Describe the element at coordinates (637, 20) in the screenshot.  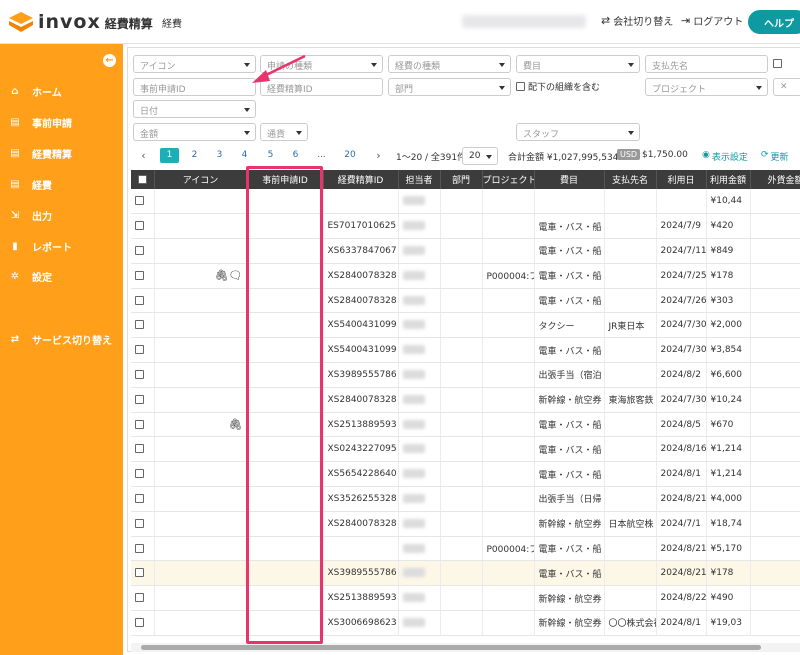
I see `switch-company-button: ⇄ 会社切り替え` at that location.